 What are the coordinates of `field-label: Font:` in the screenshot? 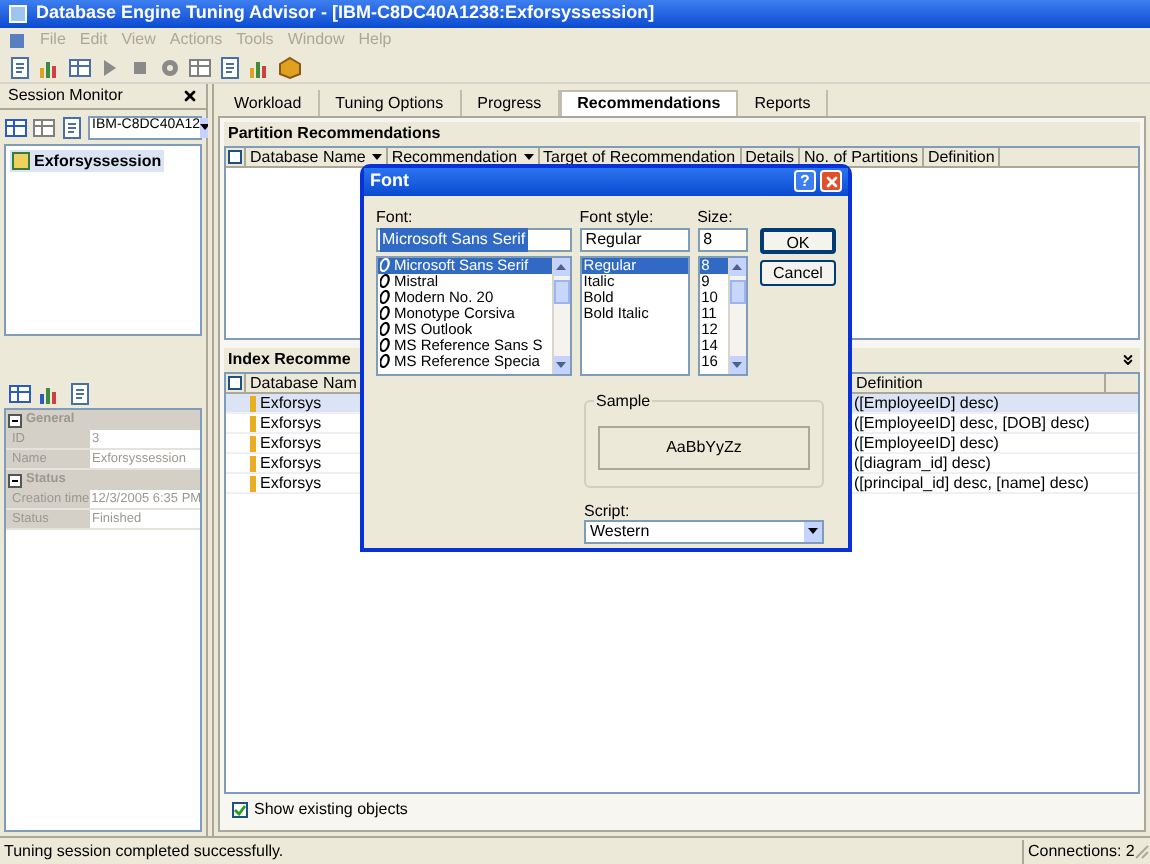 It's located at (395, 217).